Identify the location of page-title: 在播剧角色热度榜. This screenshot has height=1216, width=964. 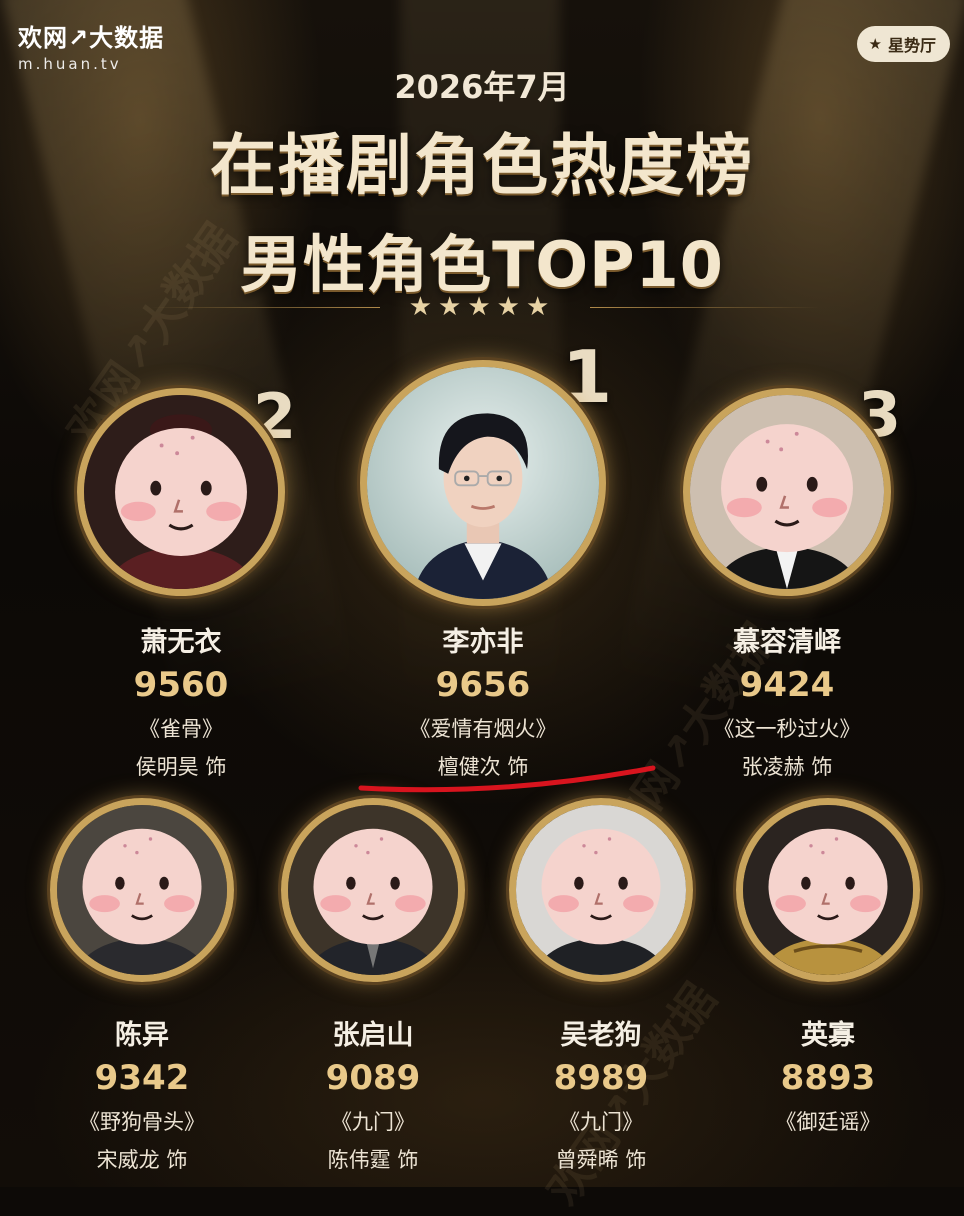
(482, 165).